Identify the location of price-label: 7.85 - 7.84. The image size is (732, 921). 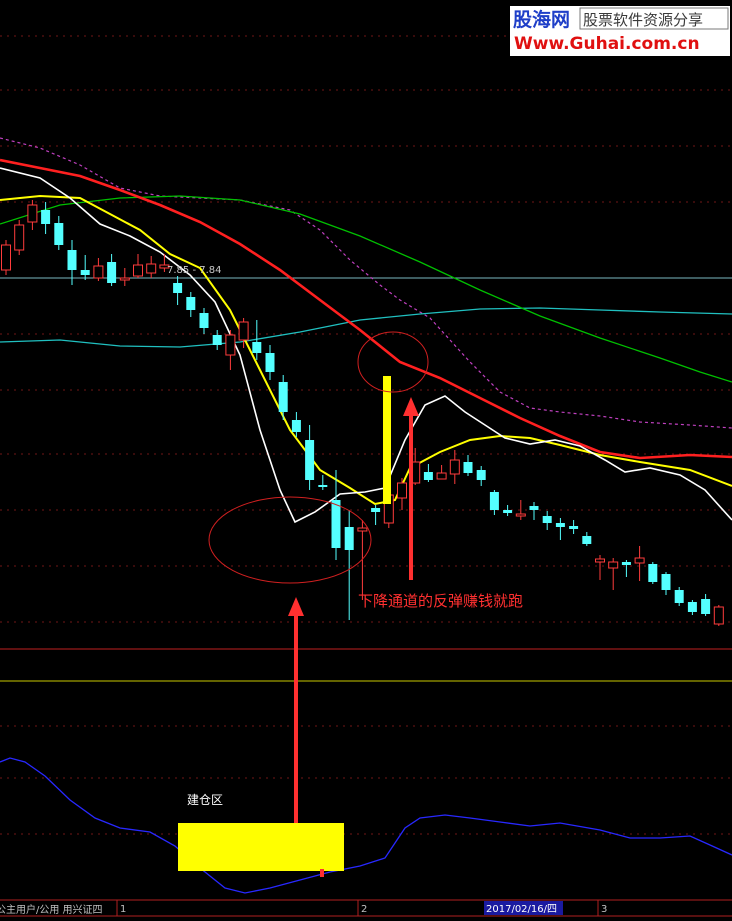
(194, 270).